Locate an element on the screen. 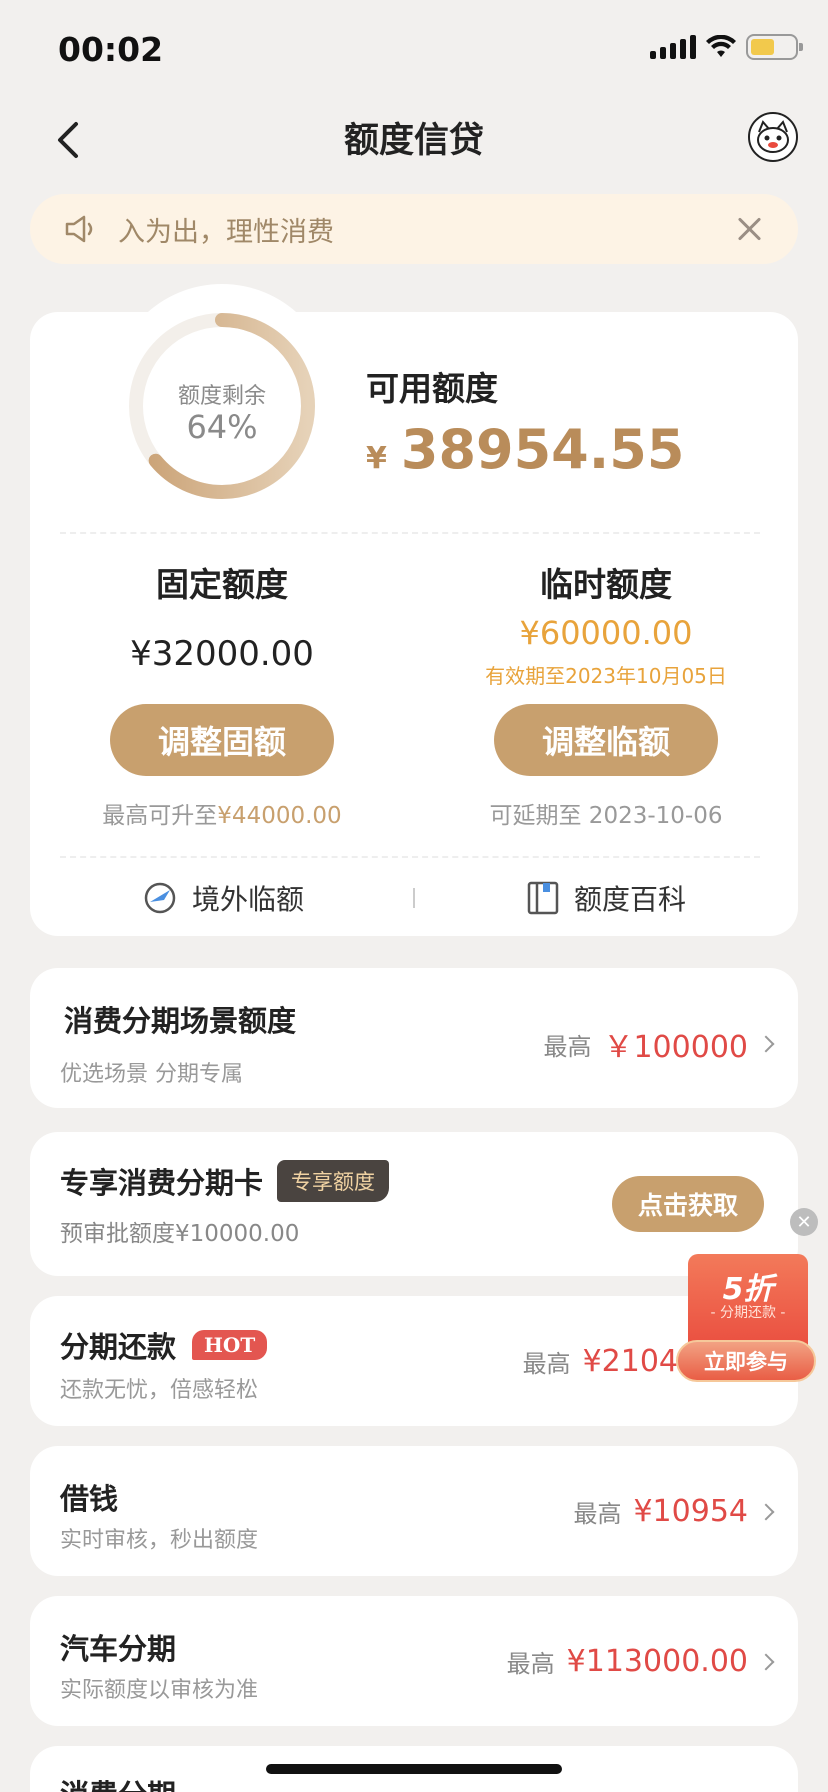 The height and width of the screenshot is (1792, 828). scene-subtitle: 优选场景 分期专属 is located at coordinates (151, 1074).